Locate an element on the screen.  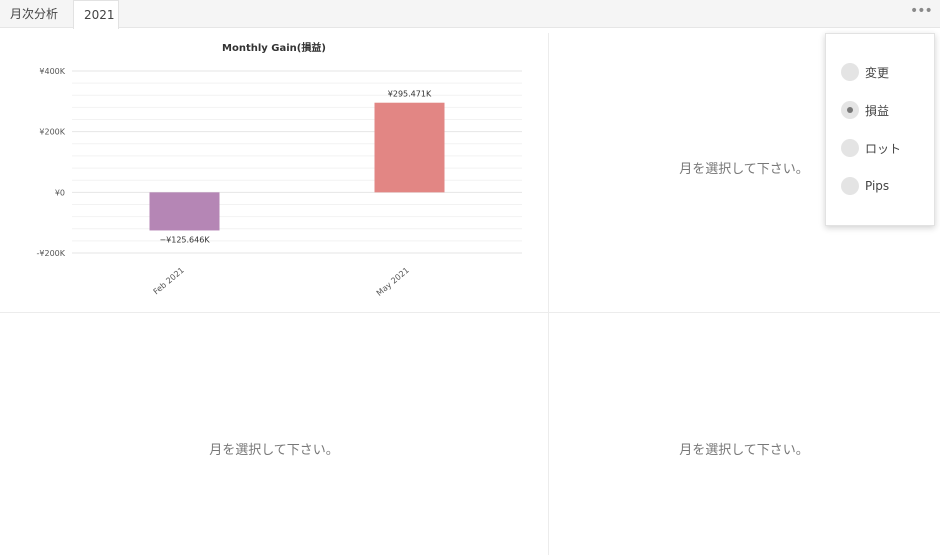
more-options-icon: ••• is located at coordinates (921, 11).